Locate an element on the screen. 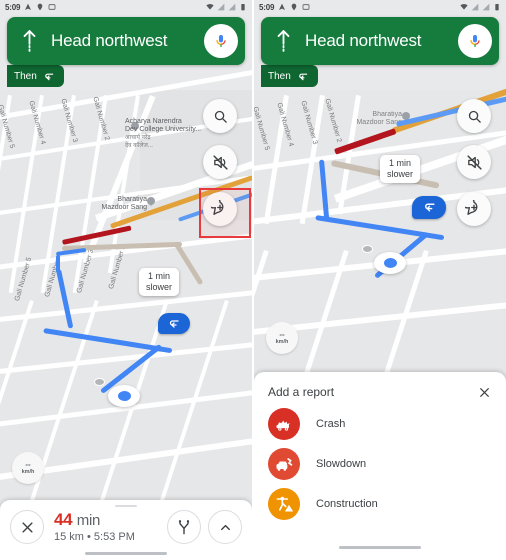 Image resolution: width=506 pixels, height=560 pixels. then-chip-right: Then is located at coordinates (289, 76).